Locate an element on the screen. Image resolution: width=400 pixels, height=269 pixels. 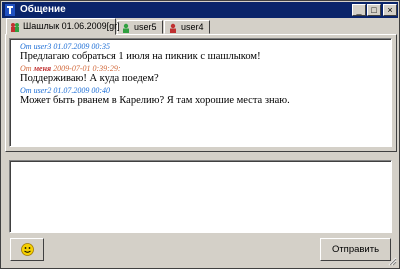
message-header: От user2 01.07.2009 00:40 is located at coordinates (155, 90).